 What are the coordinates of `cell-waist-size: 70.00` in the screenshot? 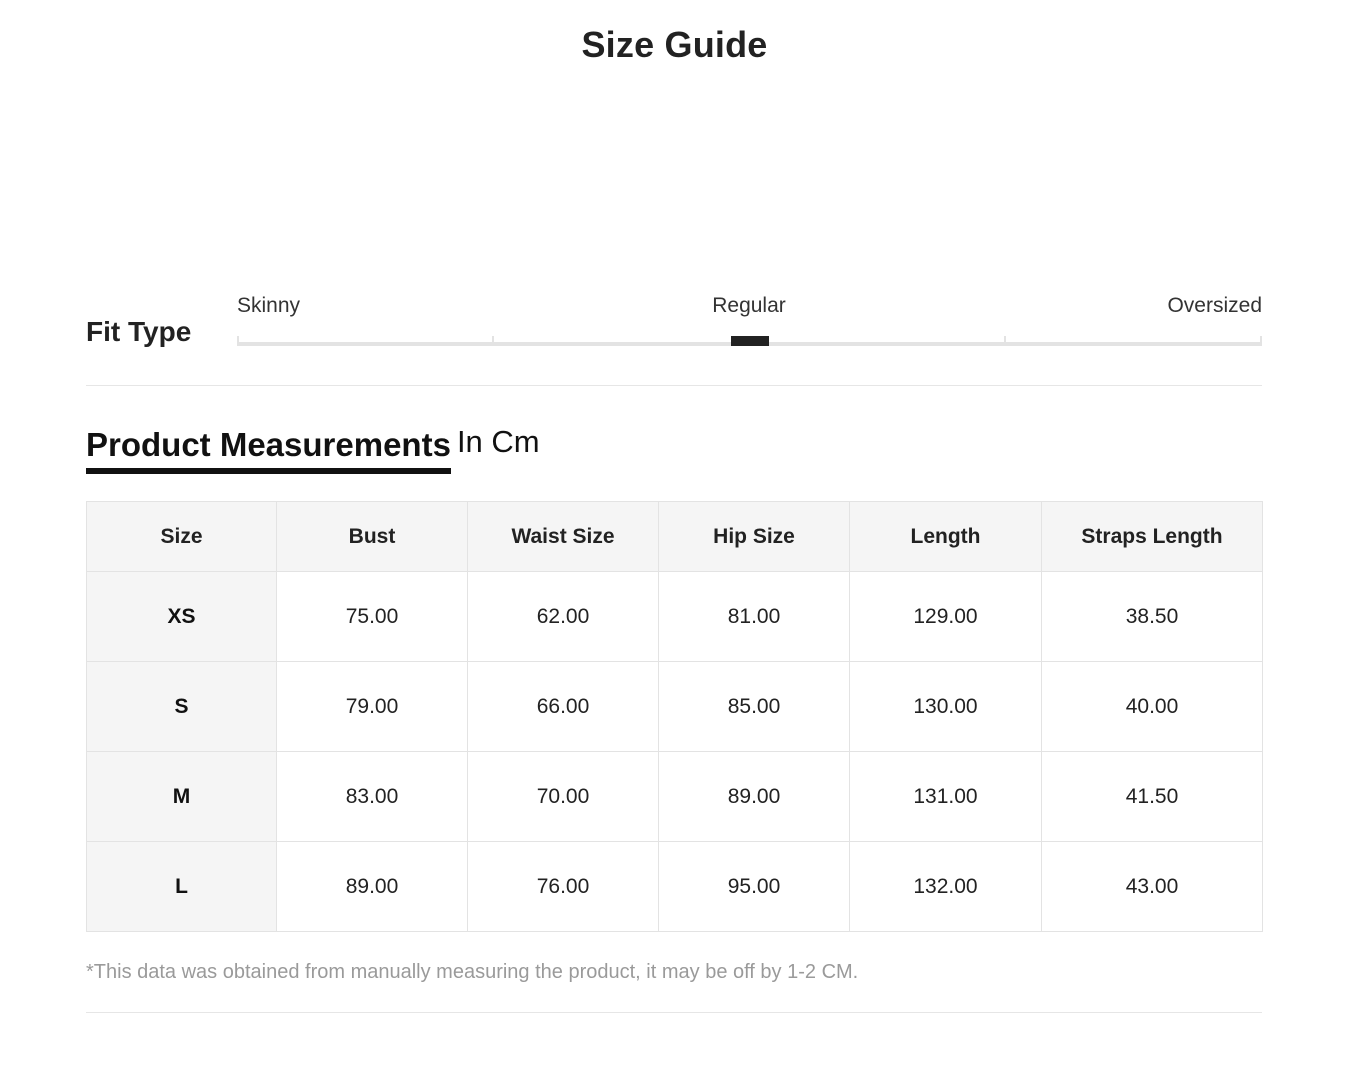 It's located at (563, 796).